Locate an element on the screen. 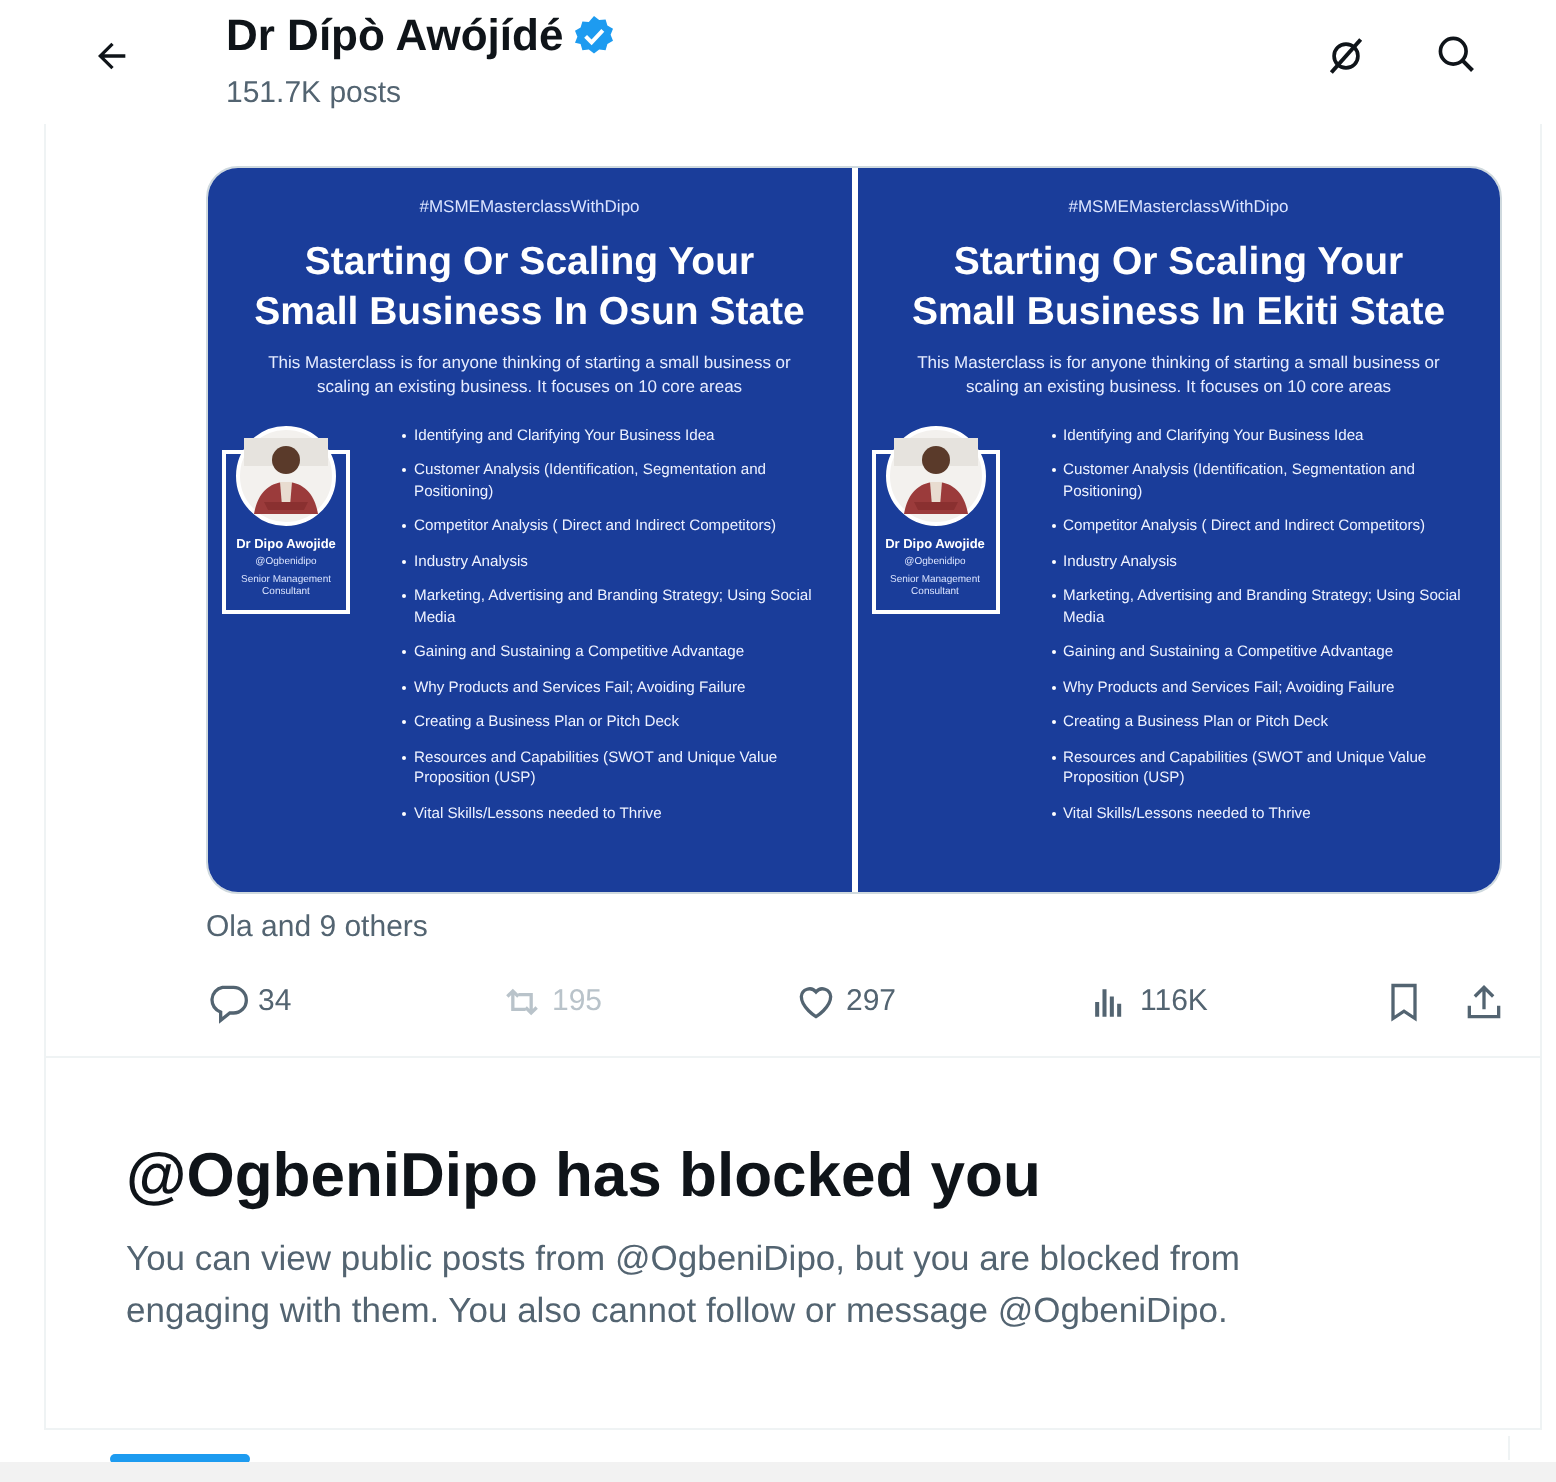 The image size is (1556, 1482). share-button is located at coordinates (1484, 1002).